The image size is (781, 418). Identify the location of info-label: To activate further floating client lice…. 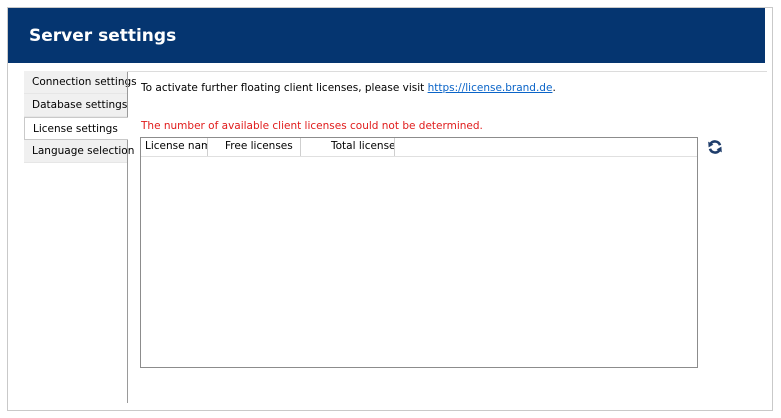
(284, 88).